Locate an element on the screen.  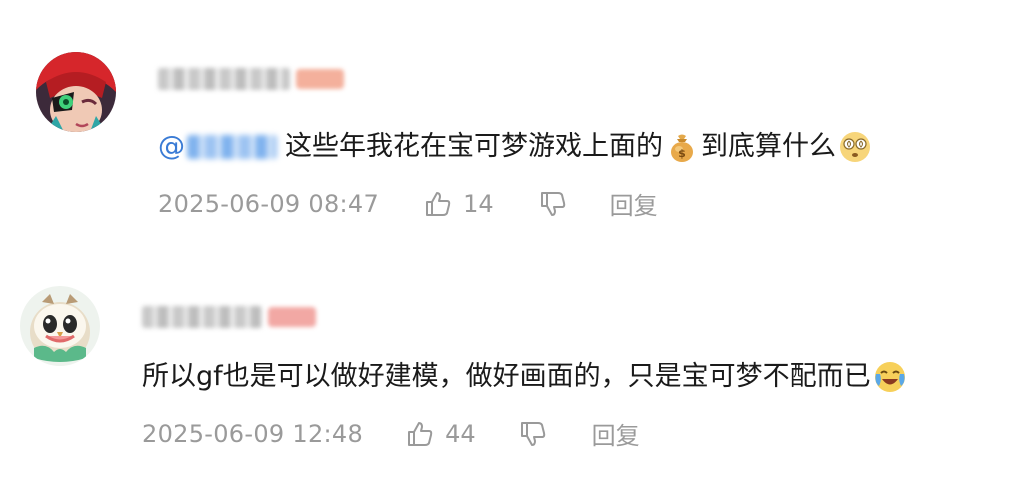
money-bag-icon: $ is located at coordinates (682, 147).